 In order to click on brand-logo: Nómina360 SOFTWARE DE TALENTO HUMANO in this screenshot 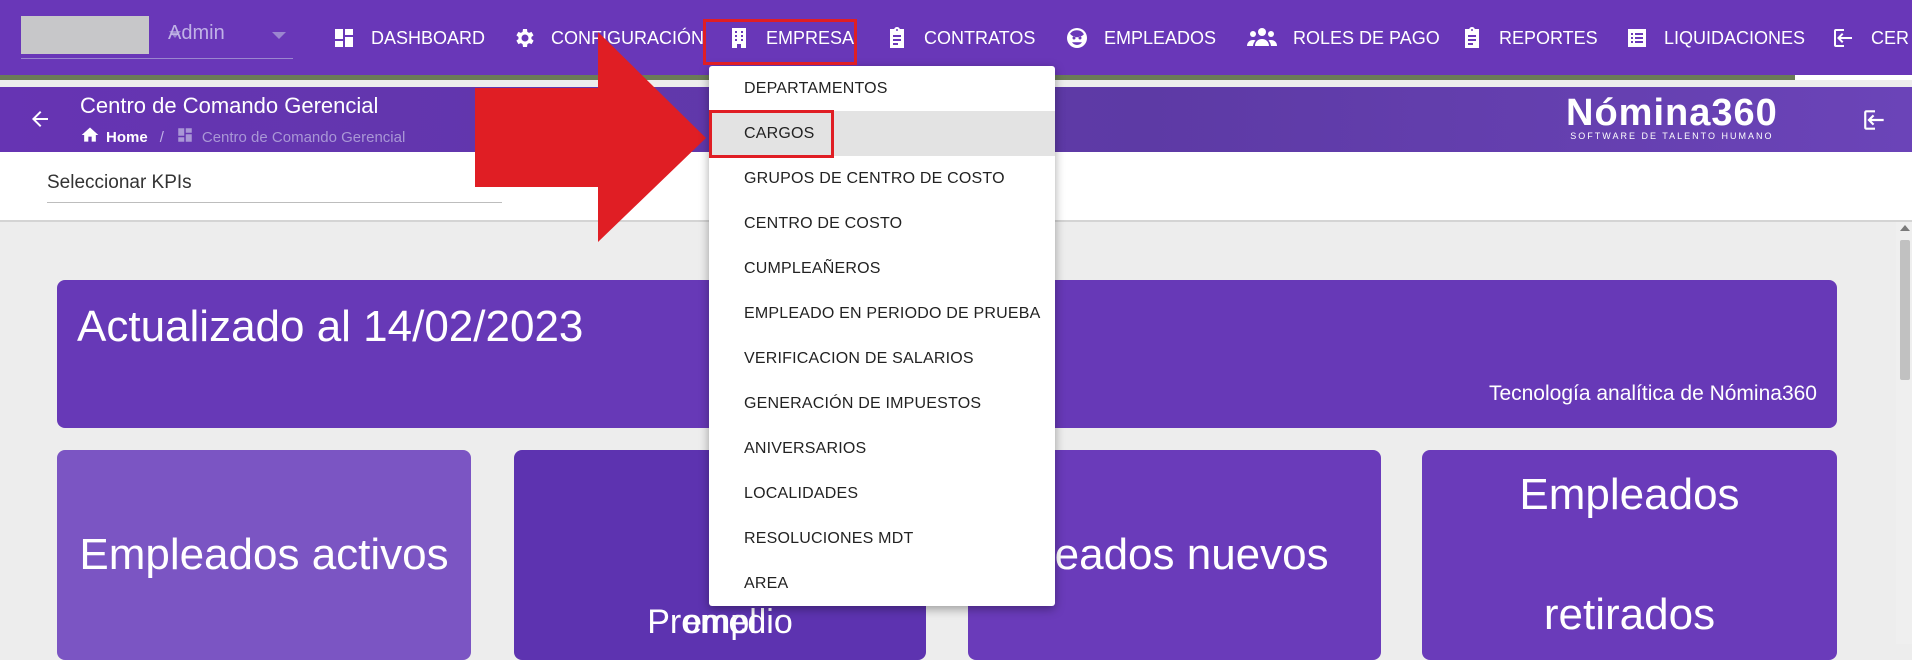, I will do `click(1672, 117)`.